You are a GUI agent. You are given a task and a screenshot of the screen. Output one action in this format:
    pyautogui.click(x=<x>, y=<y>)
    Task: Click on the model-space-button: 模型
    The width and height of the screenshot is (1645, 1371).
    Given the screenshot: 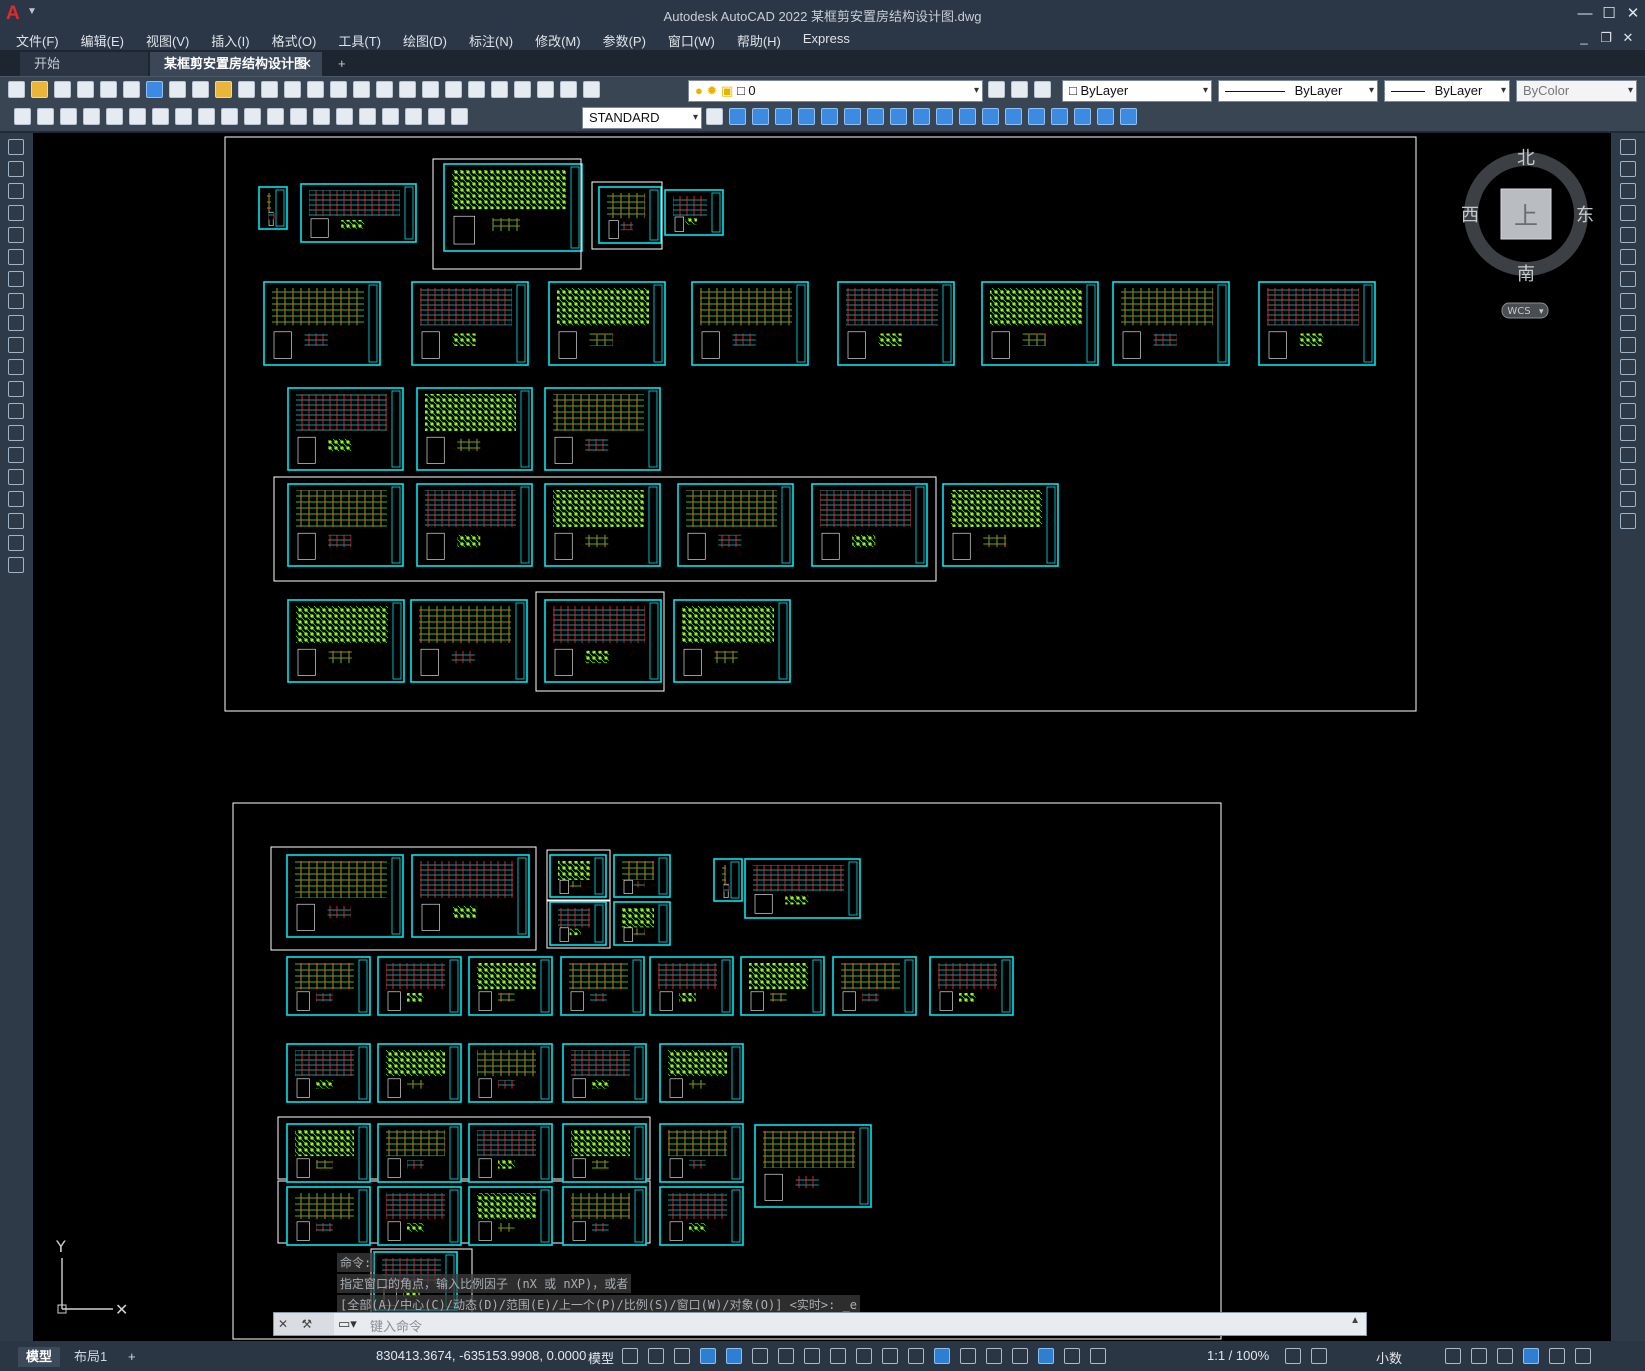 What is the action you would take?
    pyautogui.click(x=601, y=1357)
    